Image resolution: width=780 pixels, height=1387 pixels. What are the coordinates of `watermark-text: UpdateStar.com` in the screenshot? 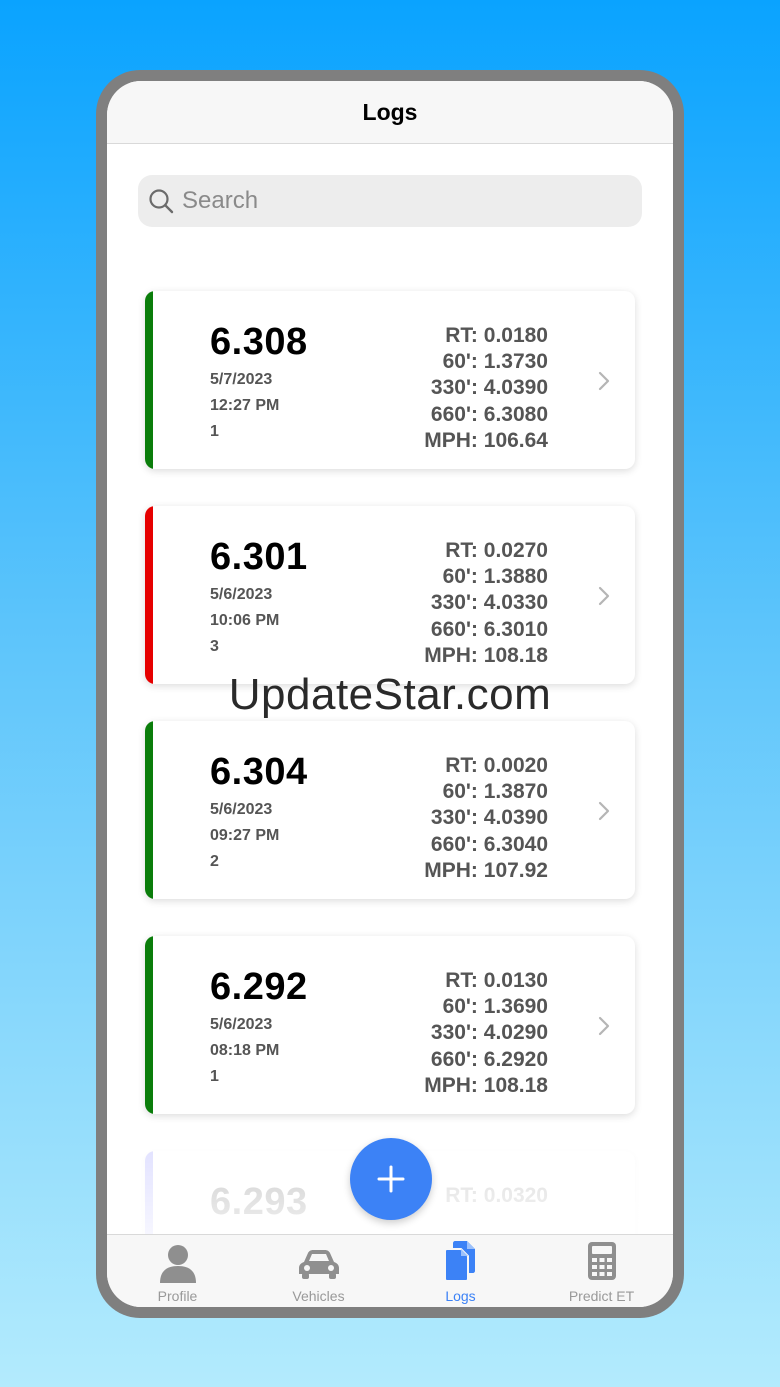 It's located at (390, 694).